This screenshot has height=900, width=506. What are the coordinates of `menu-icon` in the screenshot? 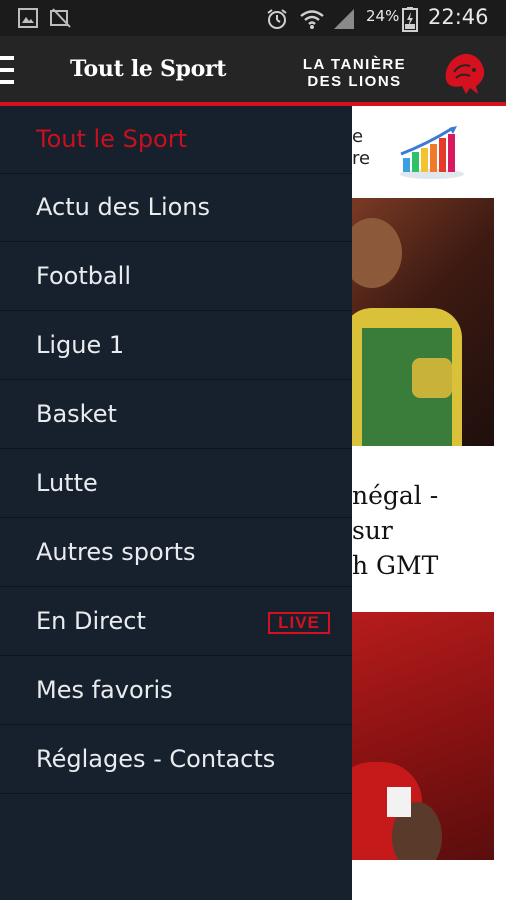 It's located at (8, 70).